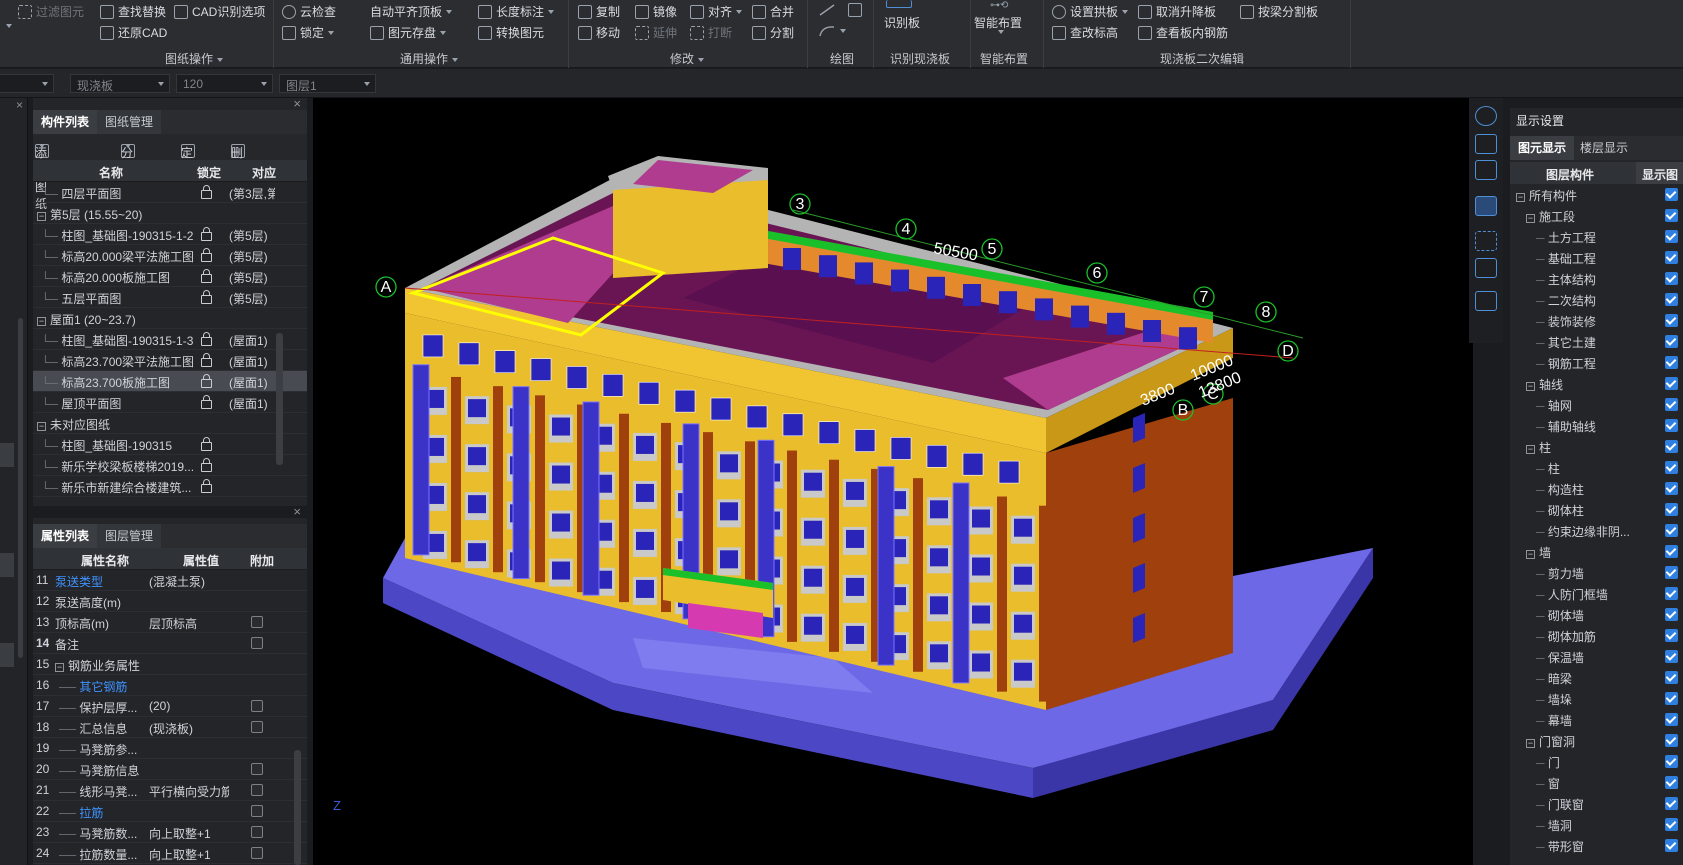 This screenshot has width=1683, height=865. I want to click on draw-line-button, so click(827, 10).